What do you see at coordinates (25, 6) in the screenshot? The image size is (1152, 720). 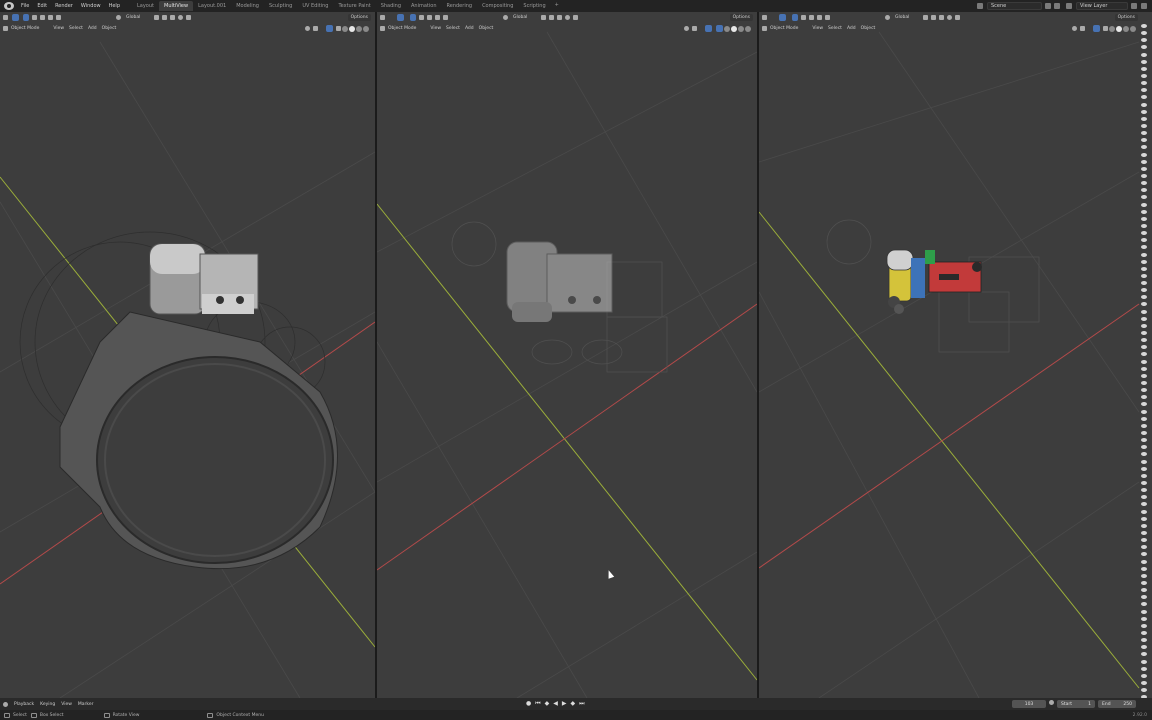 I see `menu-file: File` at bounding box center [25, 6].